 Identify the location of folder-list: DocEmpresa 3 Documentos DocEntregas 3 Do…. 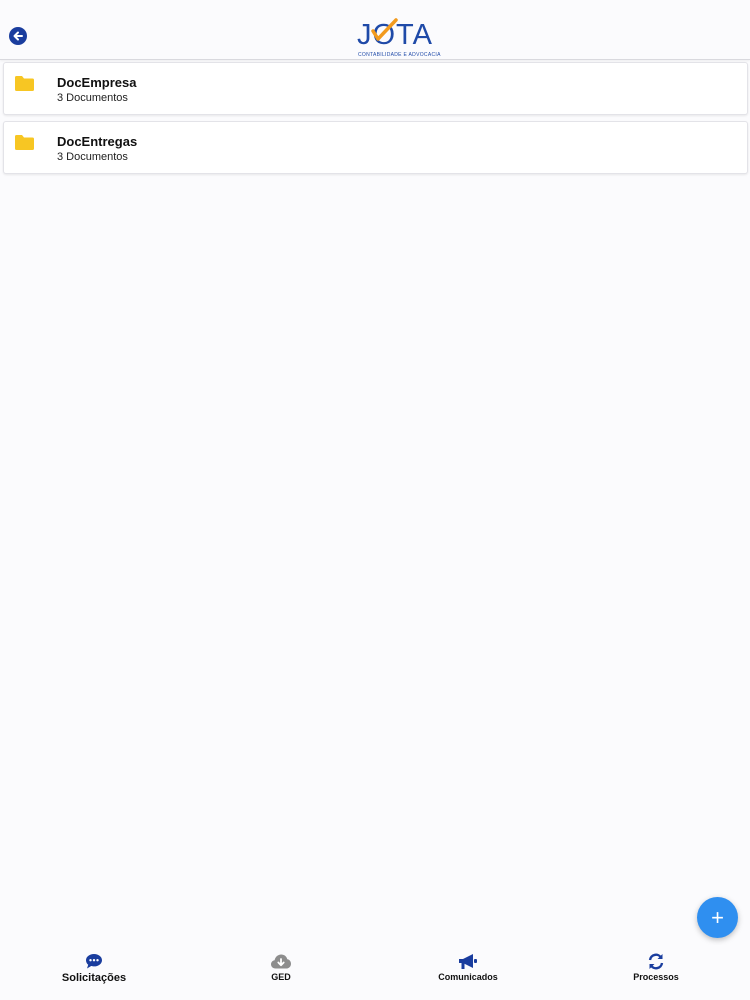
(375, 121).